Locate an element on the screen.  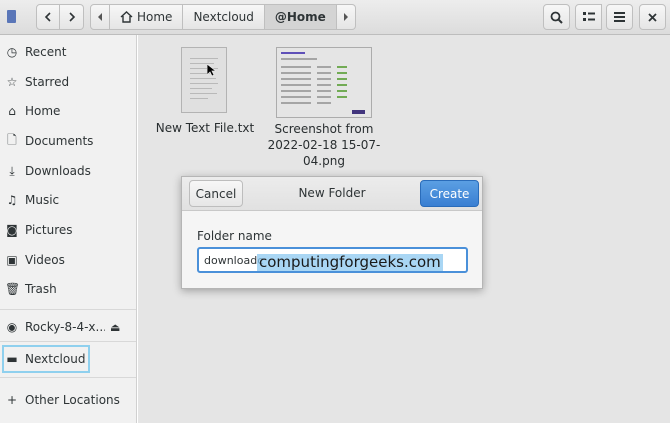
video-icon: ▣ is located at coordinates (12, 260).